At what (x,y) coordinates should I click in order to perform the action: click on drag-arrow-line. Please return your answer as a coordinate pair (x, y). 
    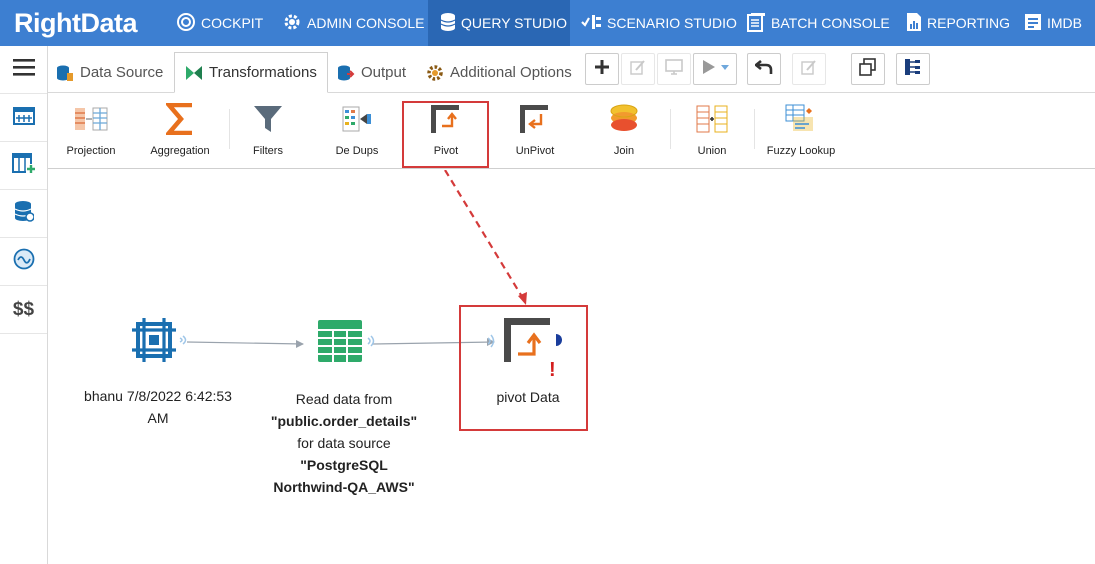
    Looking at the image, I should click on (484, 235).